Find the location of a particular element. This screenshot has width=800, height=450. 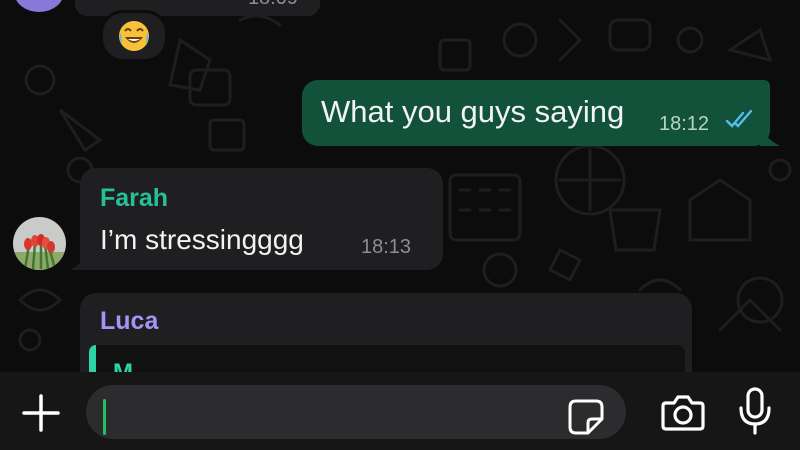

quoted-text: M is located at coordinates (123, 365).